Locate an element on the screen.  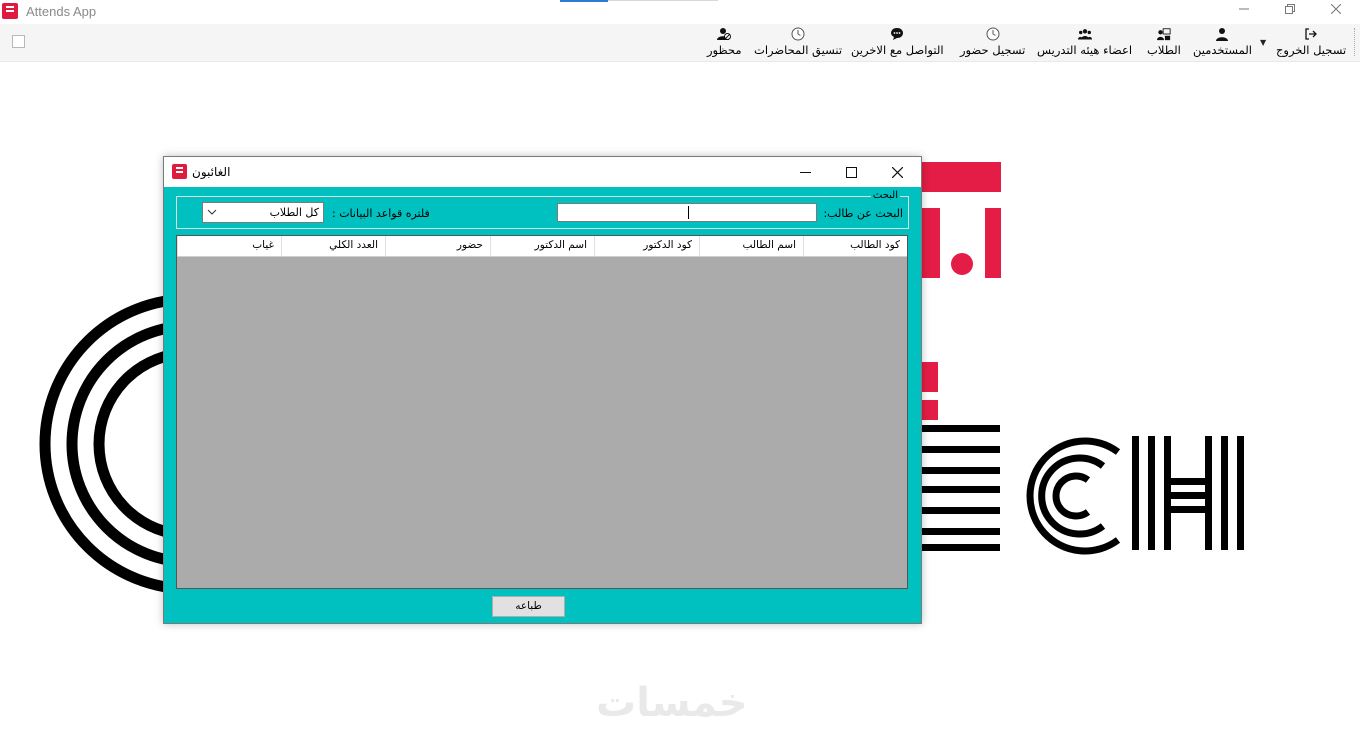
filter-label: فلتره قواعد البيانات : is located at coordinates (381, 213).